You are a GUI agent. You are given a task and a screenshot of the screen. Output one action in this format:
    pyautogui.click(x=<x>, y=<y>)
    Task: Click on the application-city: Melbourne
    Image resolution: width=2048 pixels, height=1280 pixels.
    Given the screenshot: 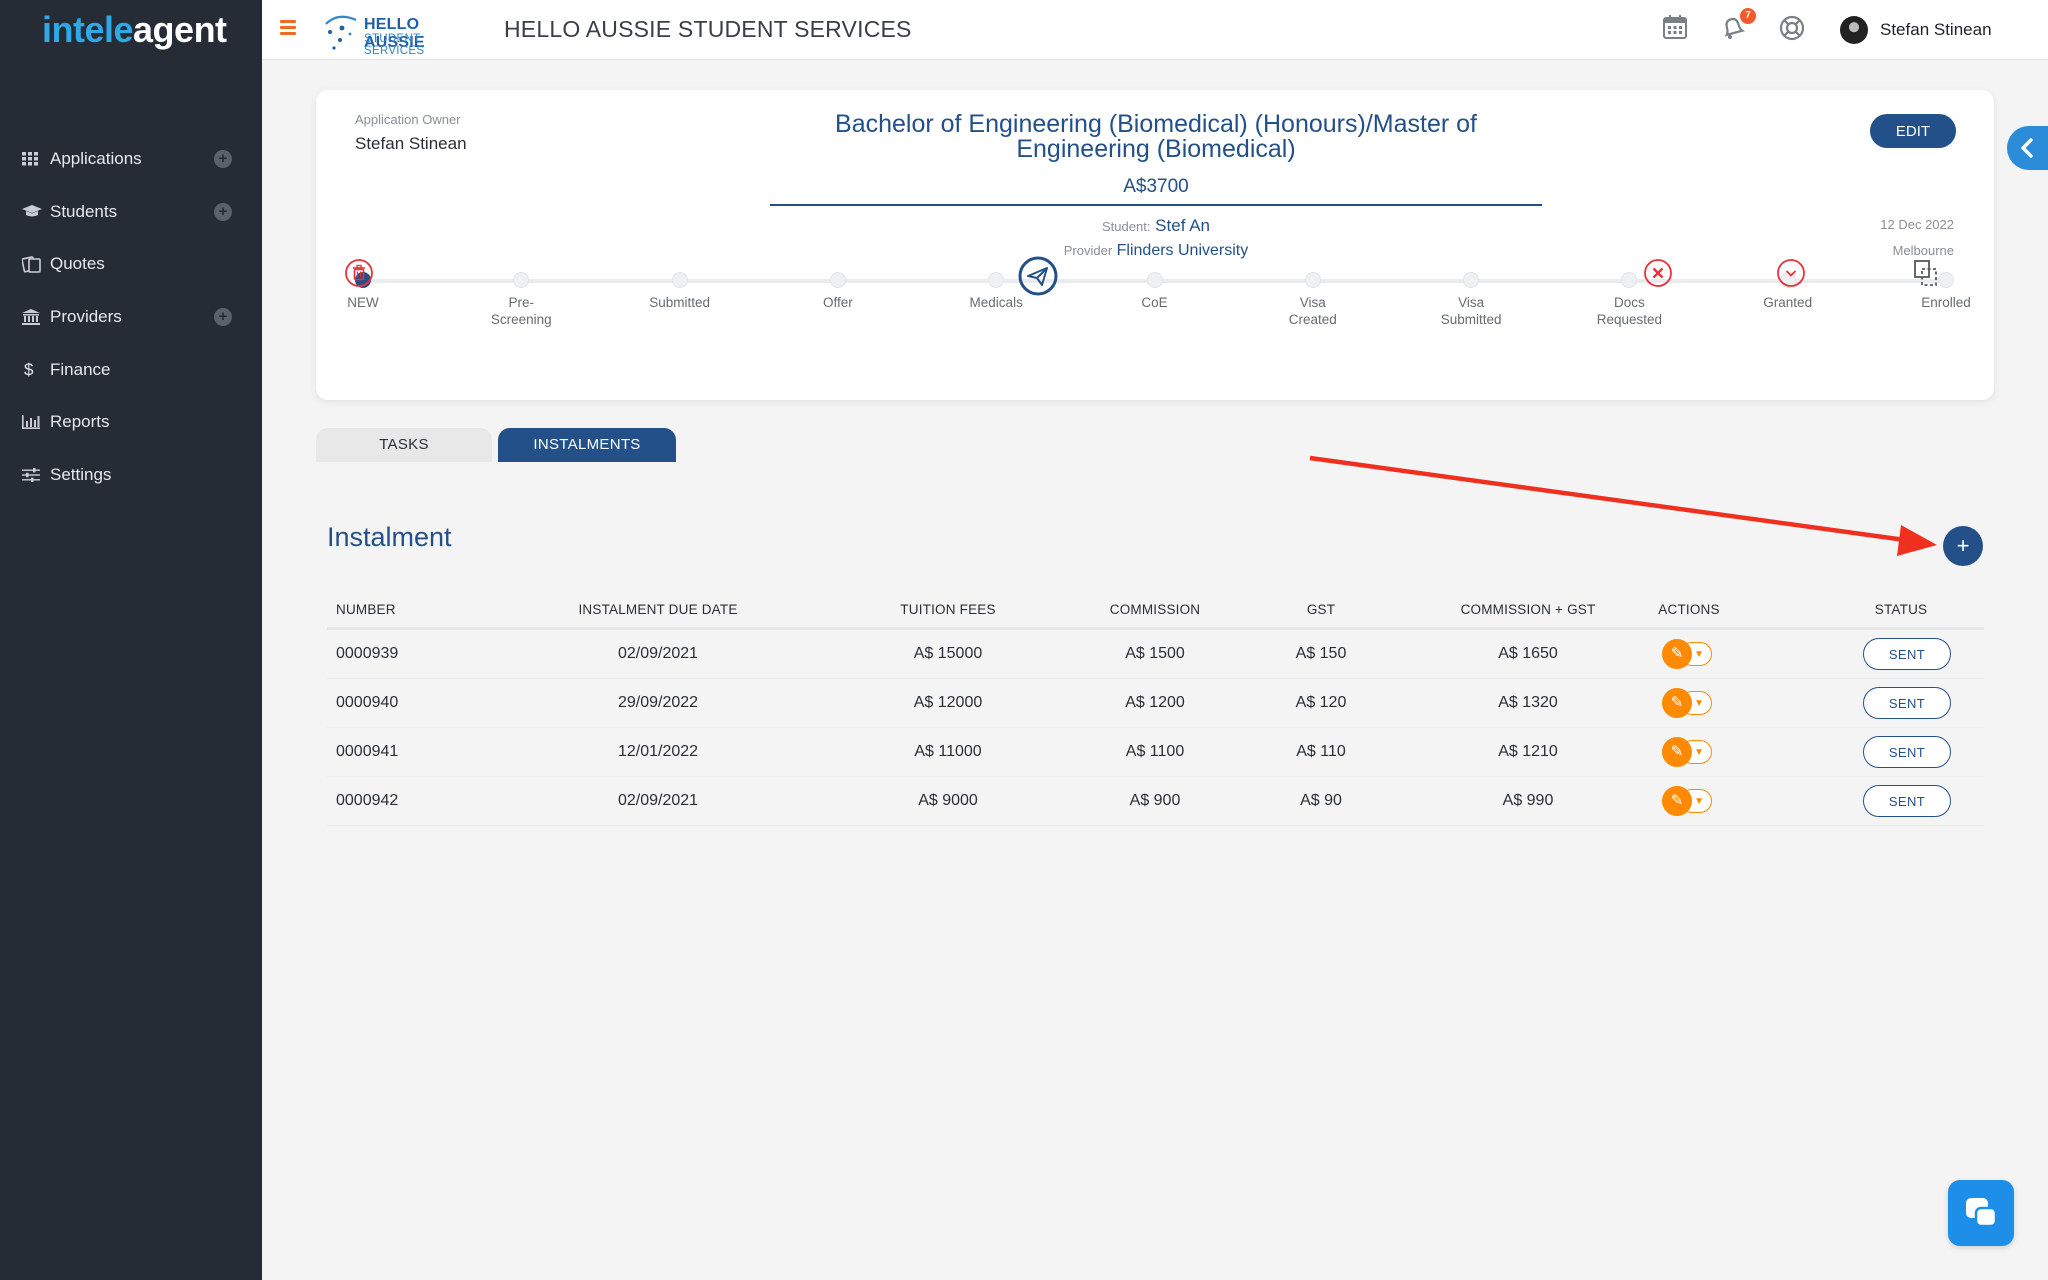 What is the action you would take?
    pyautogui.click(x=1923, y=250)
    